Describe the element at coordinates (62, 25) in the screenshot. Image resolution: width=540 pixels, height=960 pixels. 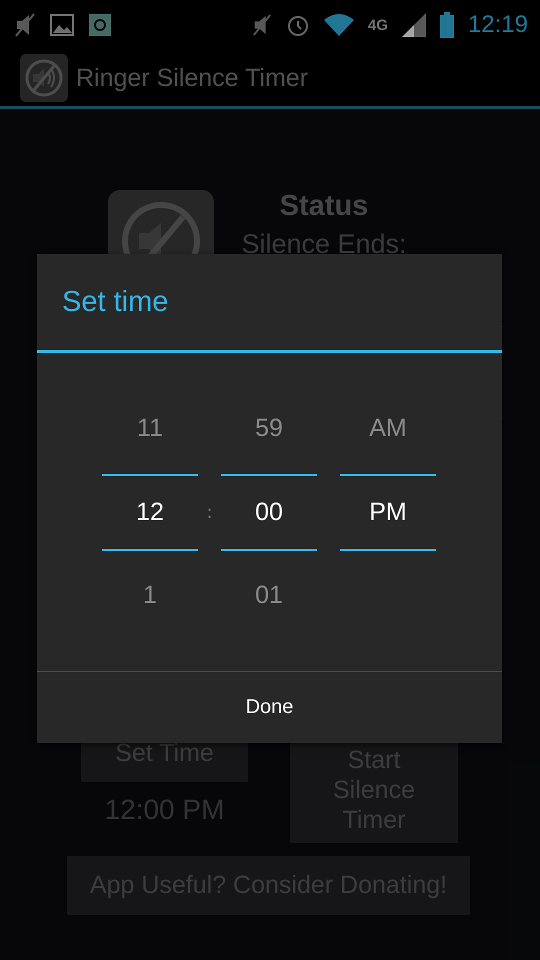
I see `image-icon` at that location.